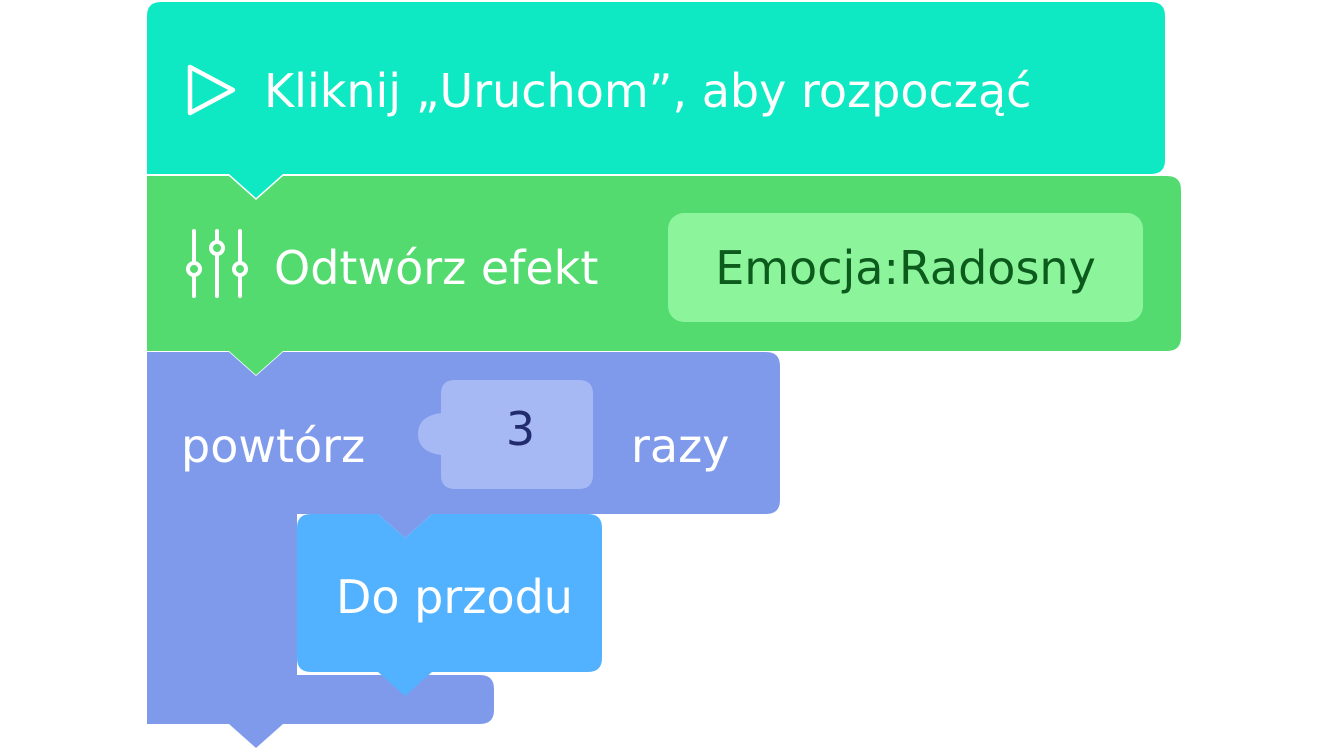  I want to click on repeat-count-input: 3, so click(505, 434).